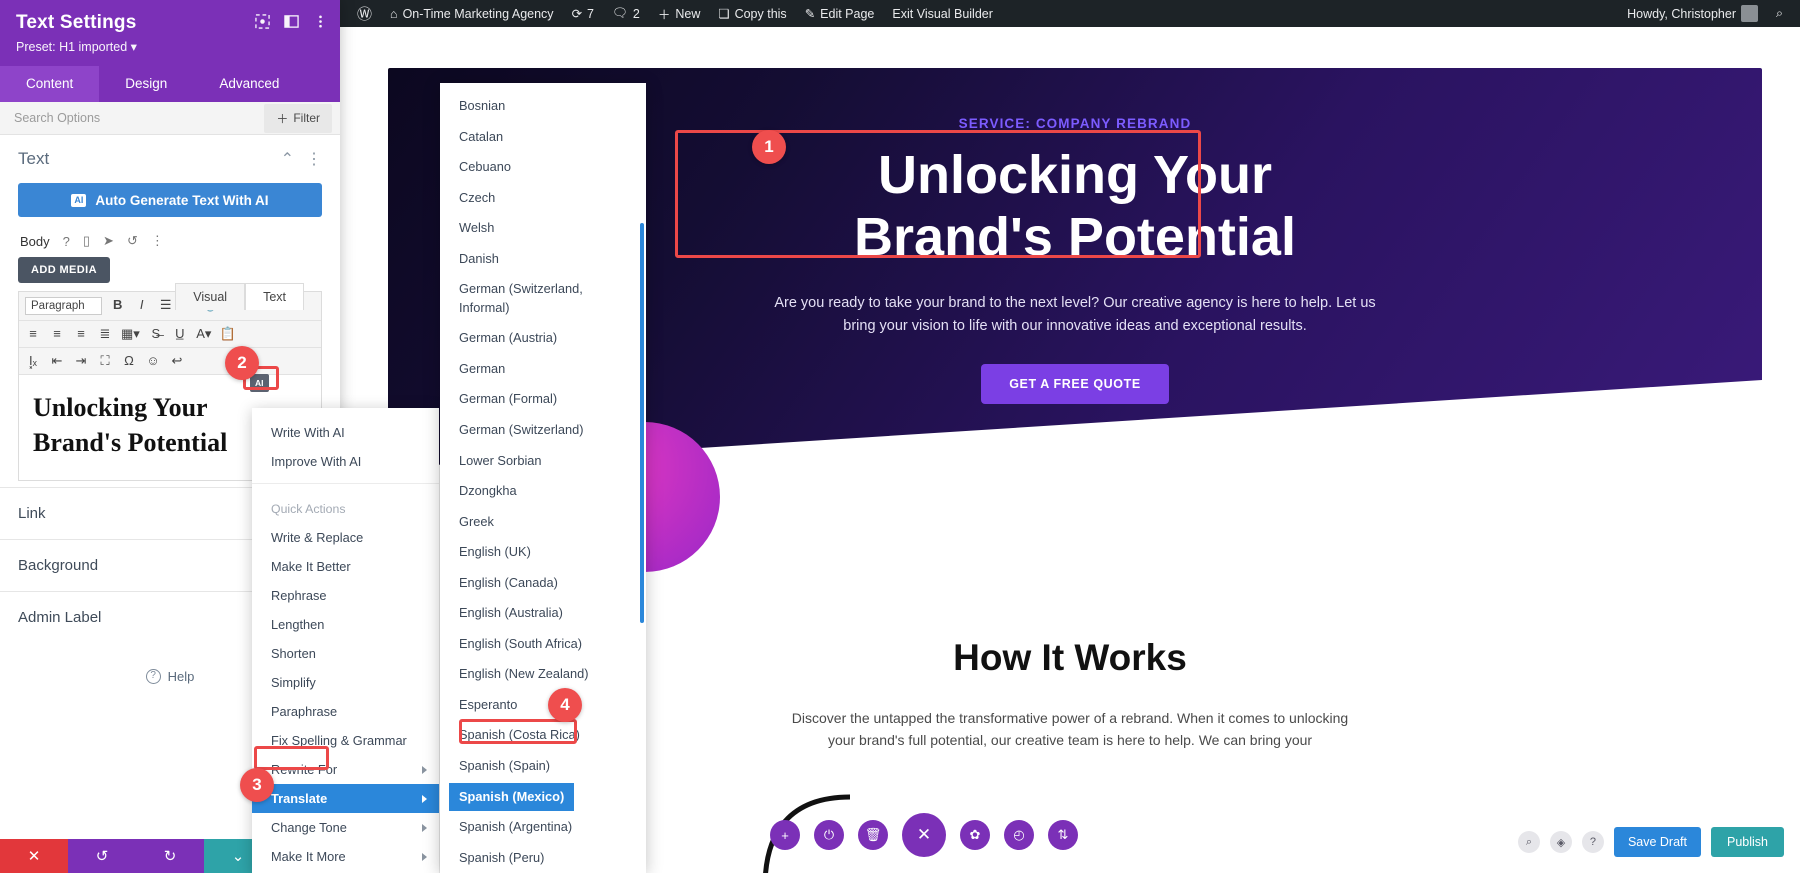  Describe the element at coordinates (785, 835) in the screenshot. I see `add-icon: +` at that location.